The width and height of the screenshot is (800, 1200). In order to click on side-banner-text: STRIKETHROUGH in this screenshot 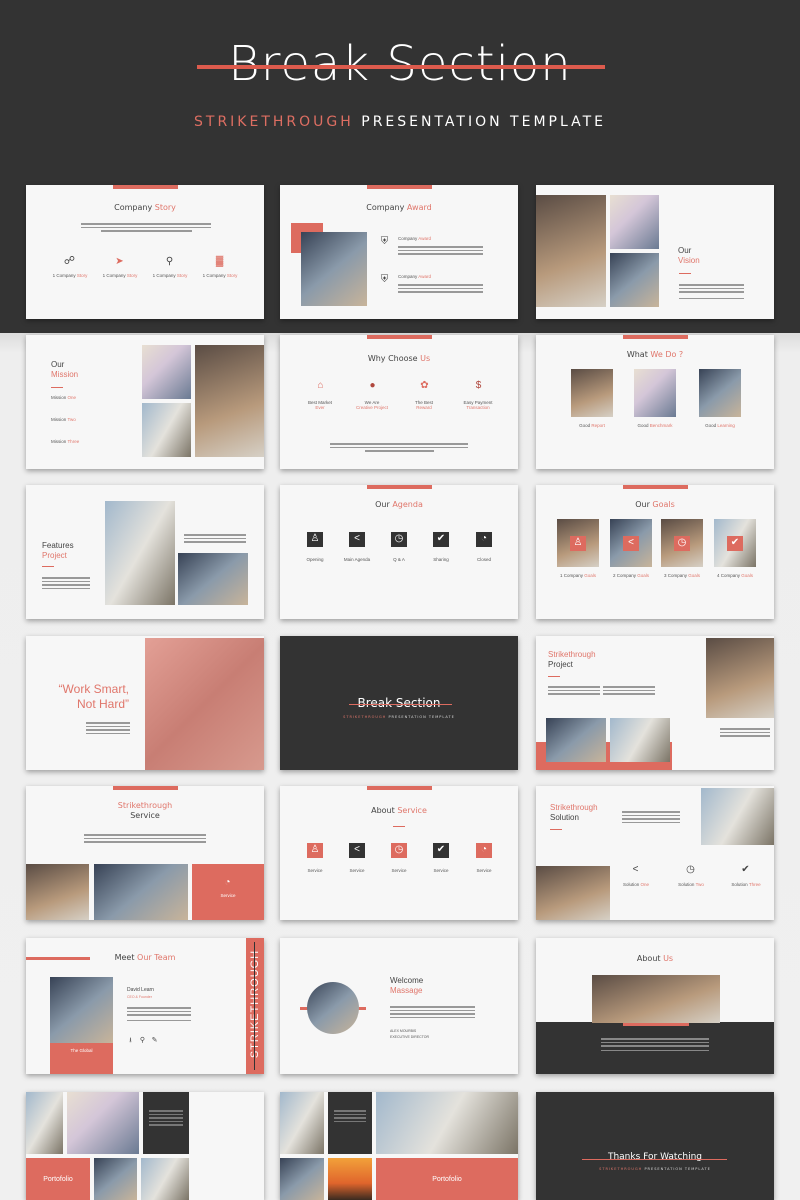, I will do `click(255, 1004)`.